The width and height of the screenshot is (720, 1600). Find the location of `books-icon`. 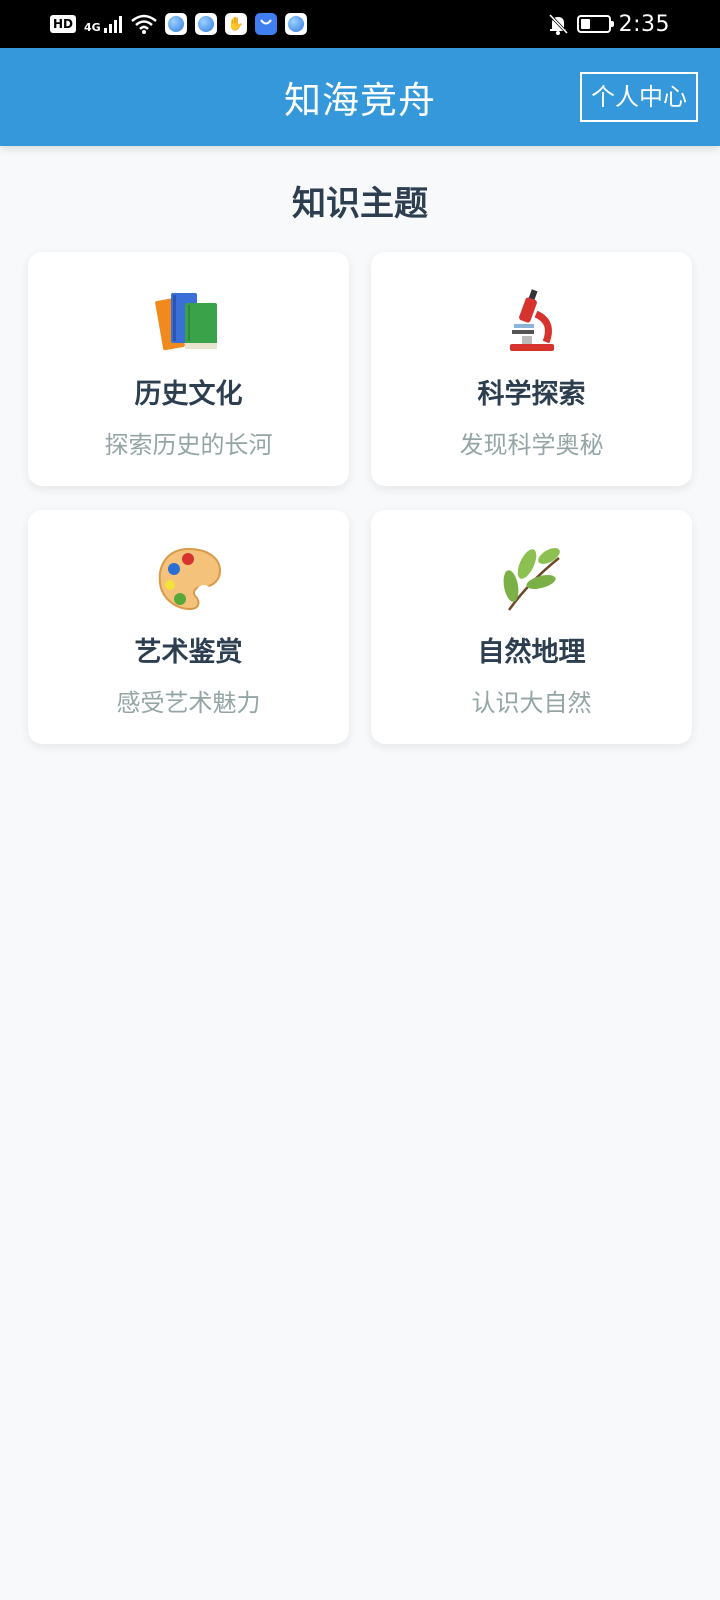

books-icon is located at coordinates (189, 321).